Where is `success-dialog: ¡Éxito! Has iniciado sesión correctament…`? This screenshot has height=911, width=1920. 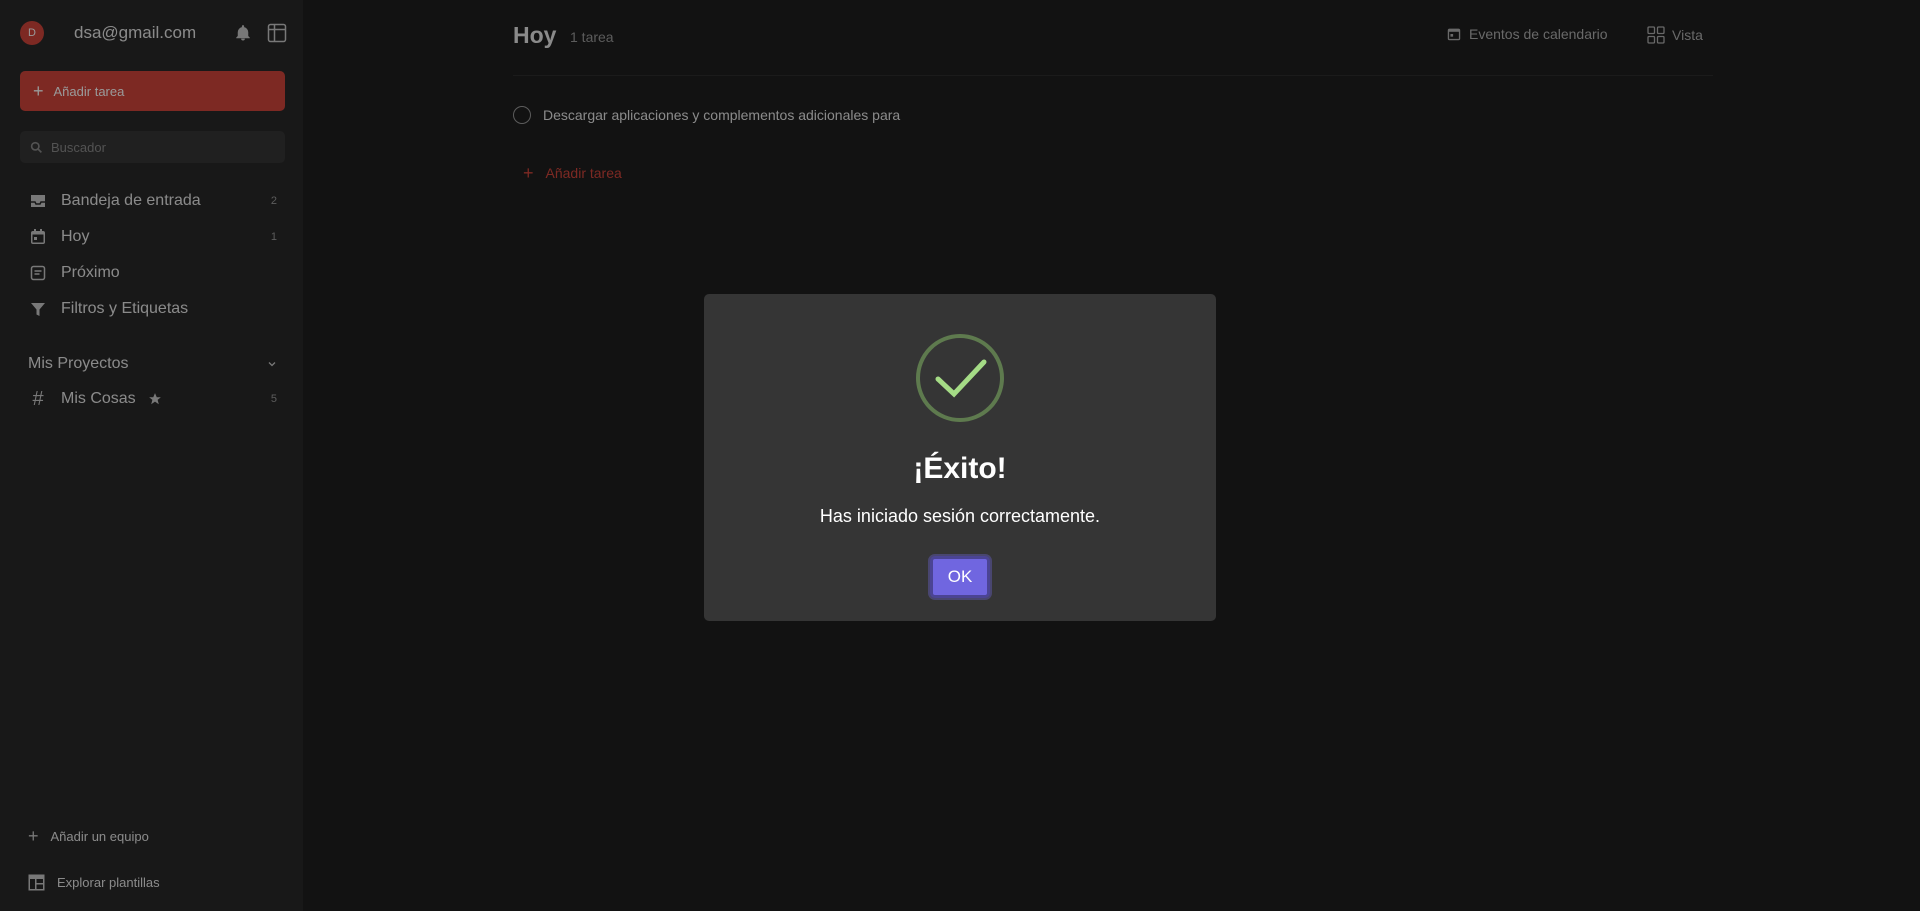 success-dialog: ¡Éxito! Has iniciado sesión correctament… is located at coordinates (960, 457).